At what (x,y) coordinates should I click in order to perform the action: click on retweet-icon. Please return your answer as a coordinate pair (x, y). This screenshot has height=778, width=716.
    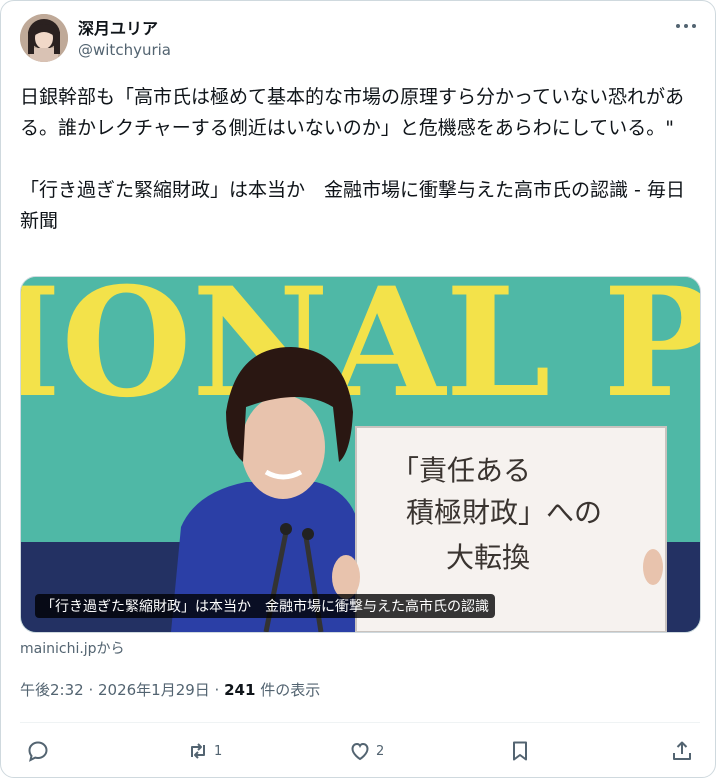
    Looking at the image, I should click on (198, 751).